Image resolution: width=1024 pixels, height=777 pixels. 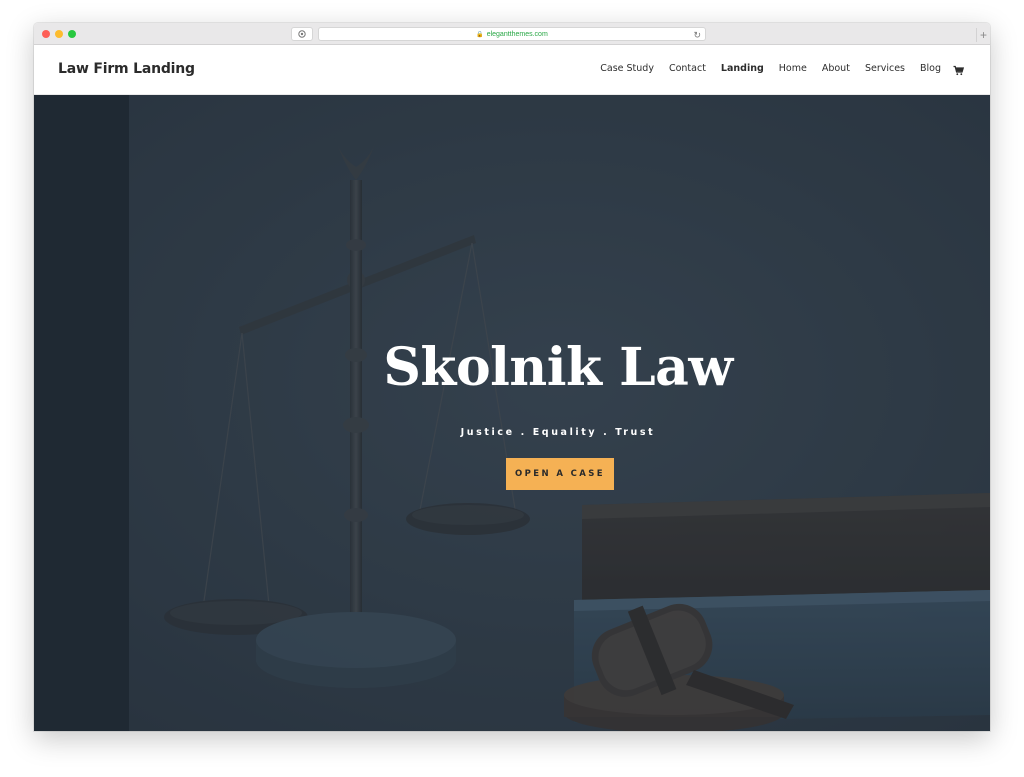 I want to click on lock-icon: 🔒, so click(x=480, y=34).